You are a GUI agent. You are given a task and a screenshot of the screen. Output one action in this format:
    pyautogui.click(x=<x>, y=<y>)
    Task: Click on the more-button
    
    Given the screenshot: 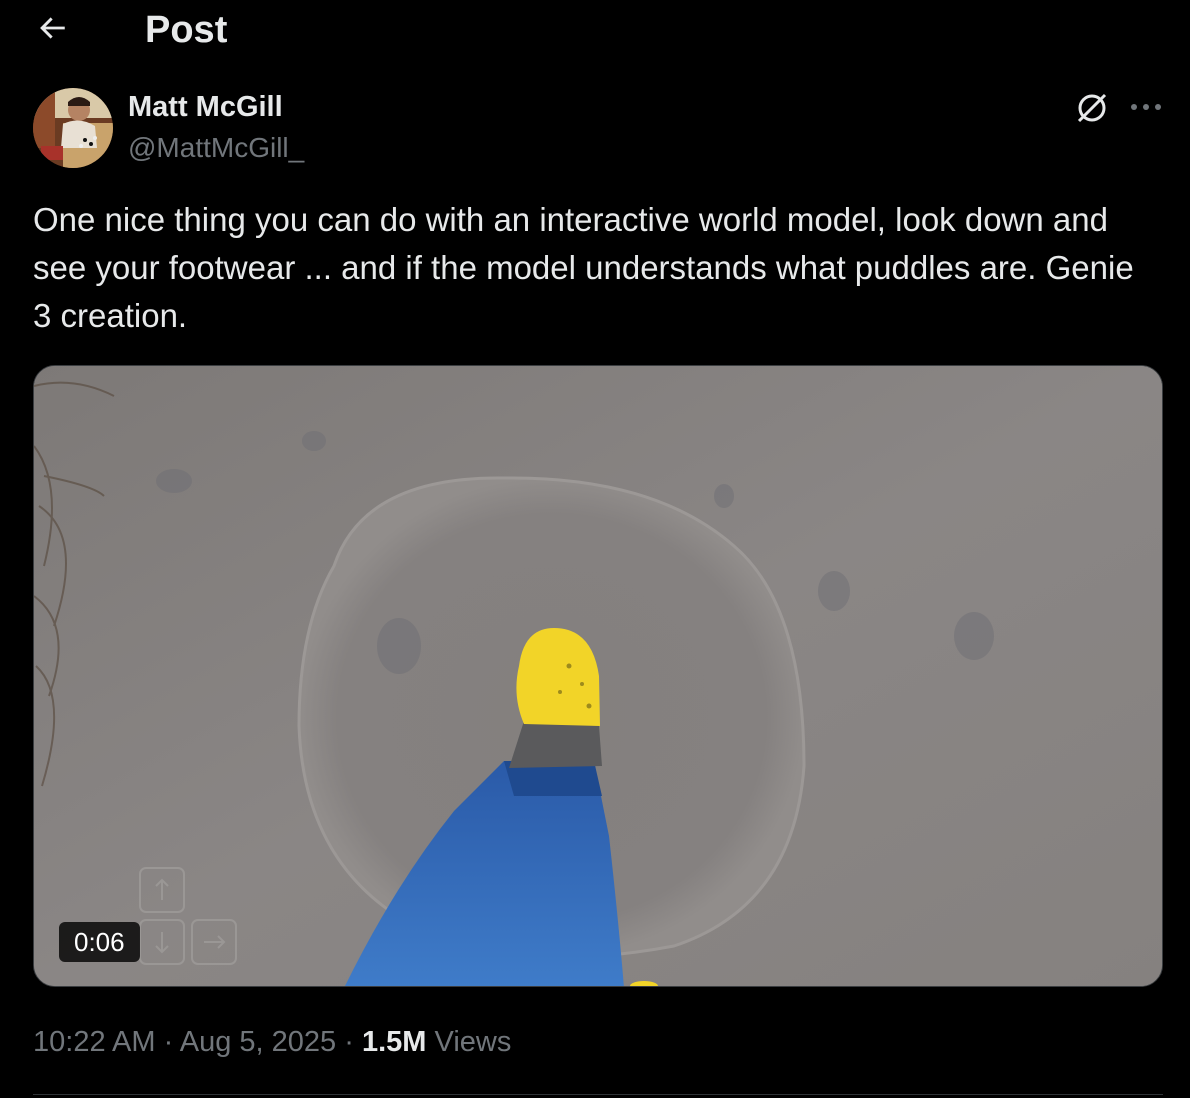 What is the action you would take?
    pyautogui.click(x=1146, y=108)
    